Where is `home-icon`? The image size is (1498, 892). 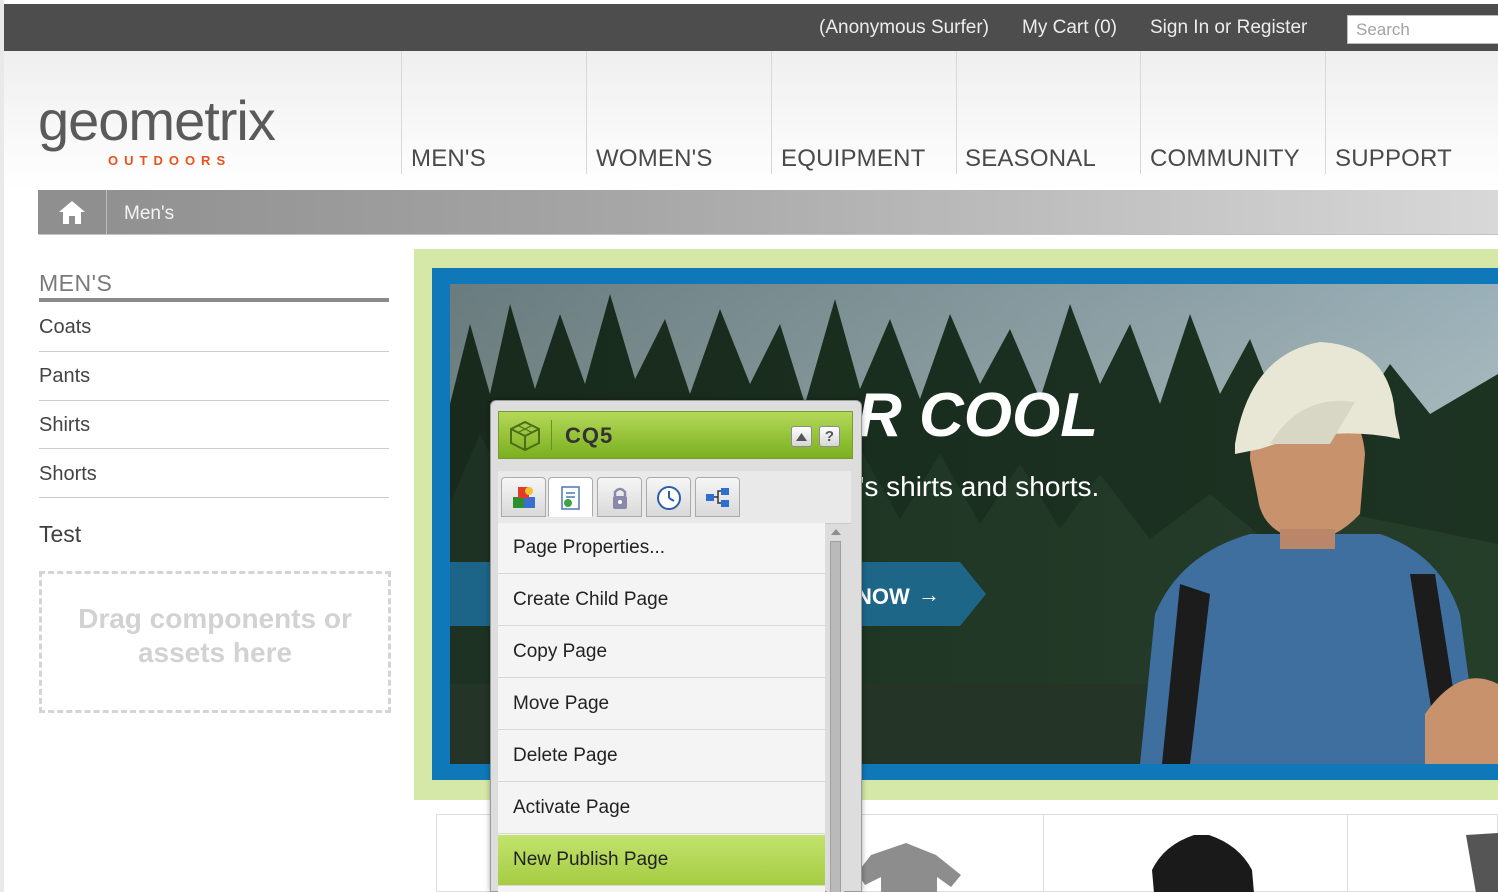 home-icon is located at coordinates (72, 212).